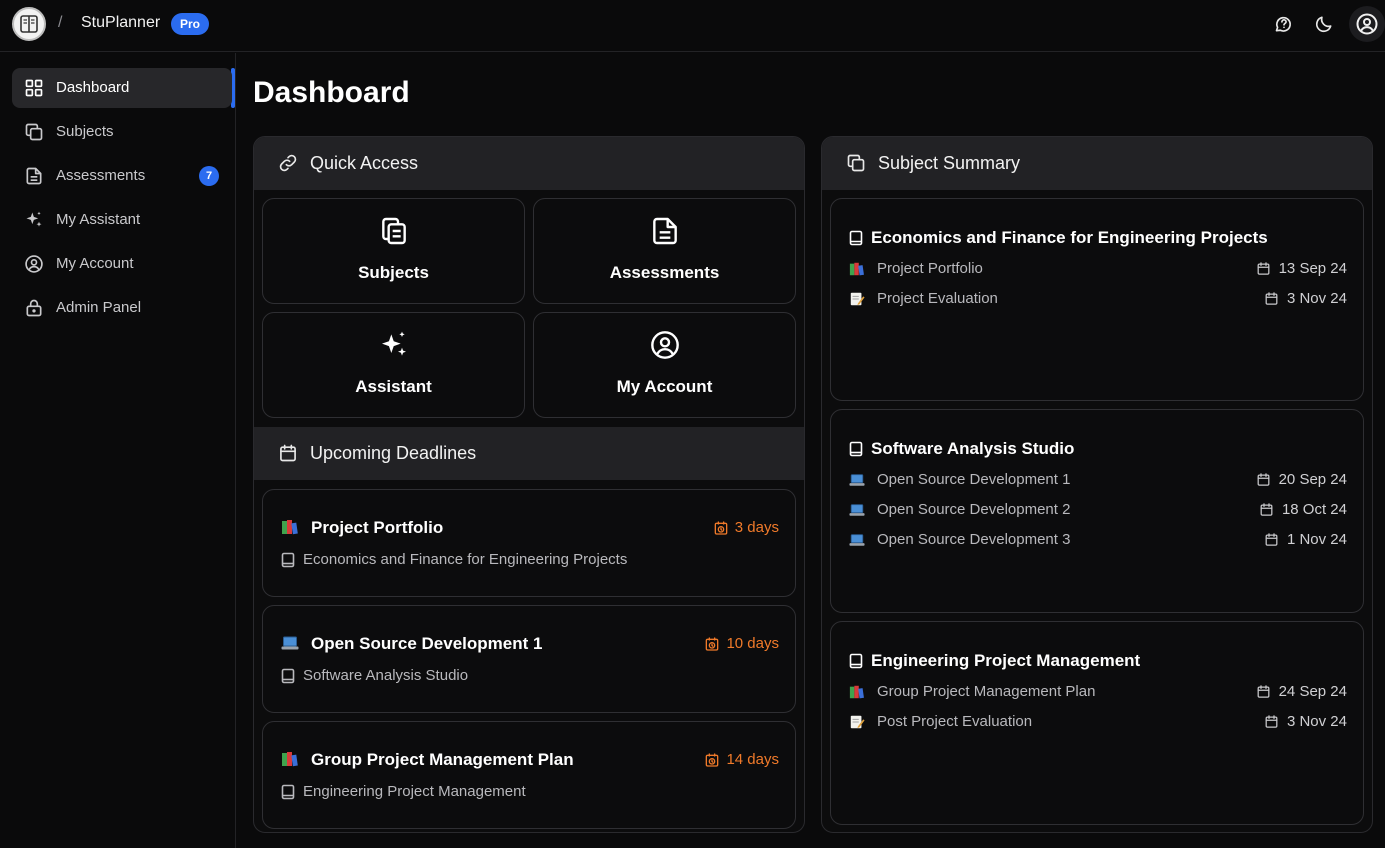 The height and width of the screenshot is (848, 1385). I want to click on assessment-row: Post Project Evaluation 3 Nov 24, so click(1098, 723).